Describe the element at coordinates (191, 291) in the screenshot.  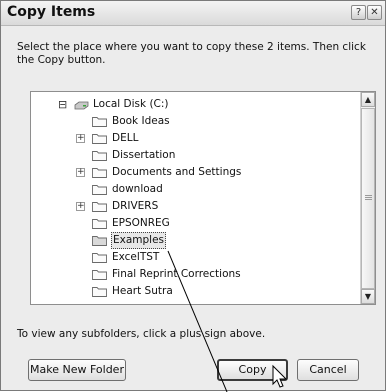
I see `tree-folder-row: Heart Sutra` at that location.